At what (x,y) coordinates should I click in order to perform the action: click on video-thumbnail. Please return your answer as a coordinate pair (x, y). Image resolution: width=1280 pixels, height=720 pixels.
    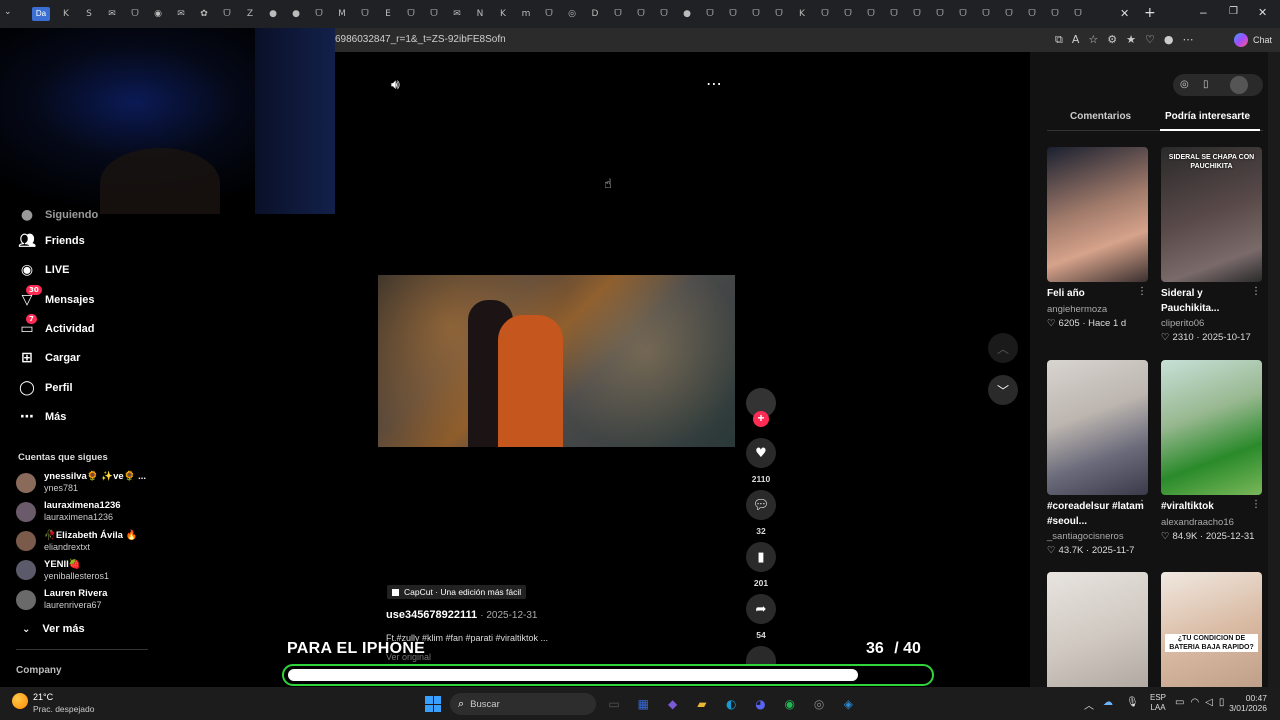
    Looking at the image, I should click on (1211, 427).